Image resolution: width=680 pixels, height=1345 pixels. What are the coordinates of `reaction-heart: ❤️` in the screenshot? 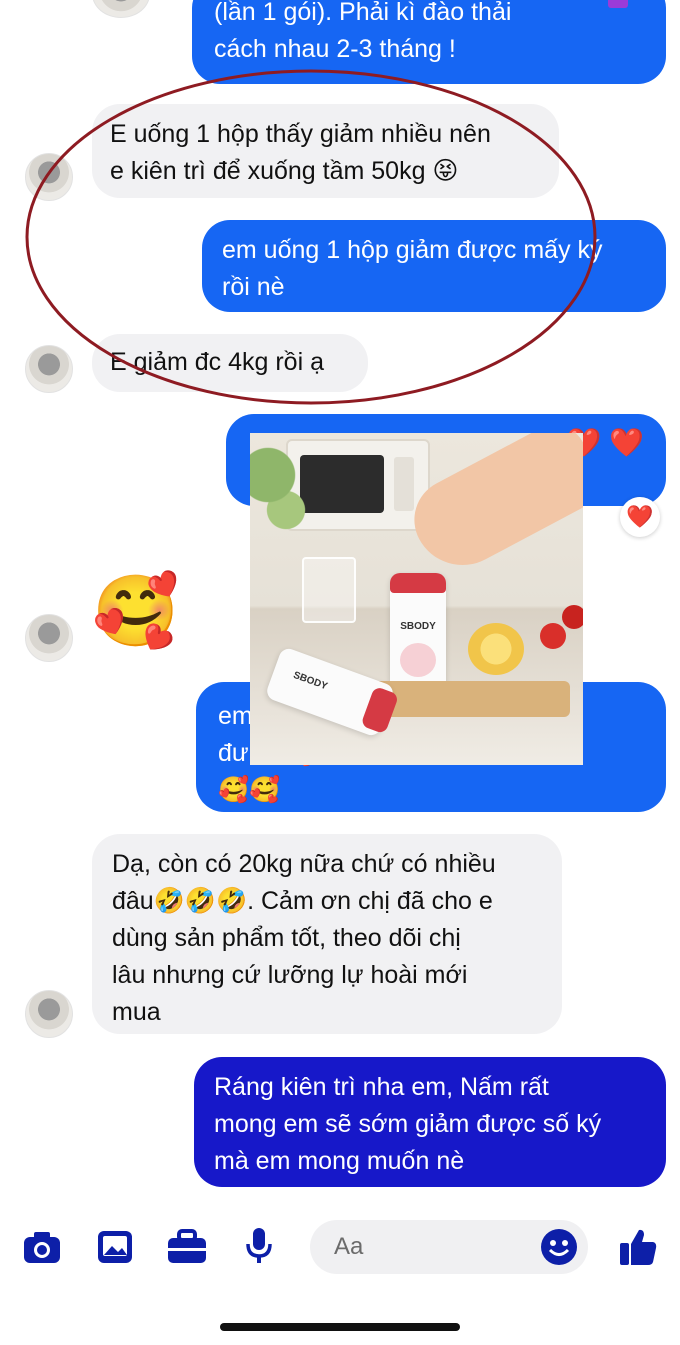 It's located at (640, 516).